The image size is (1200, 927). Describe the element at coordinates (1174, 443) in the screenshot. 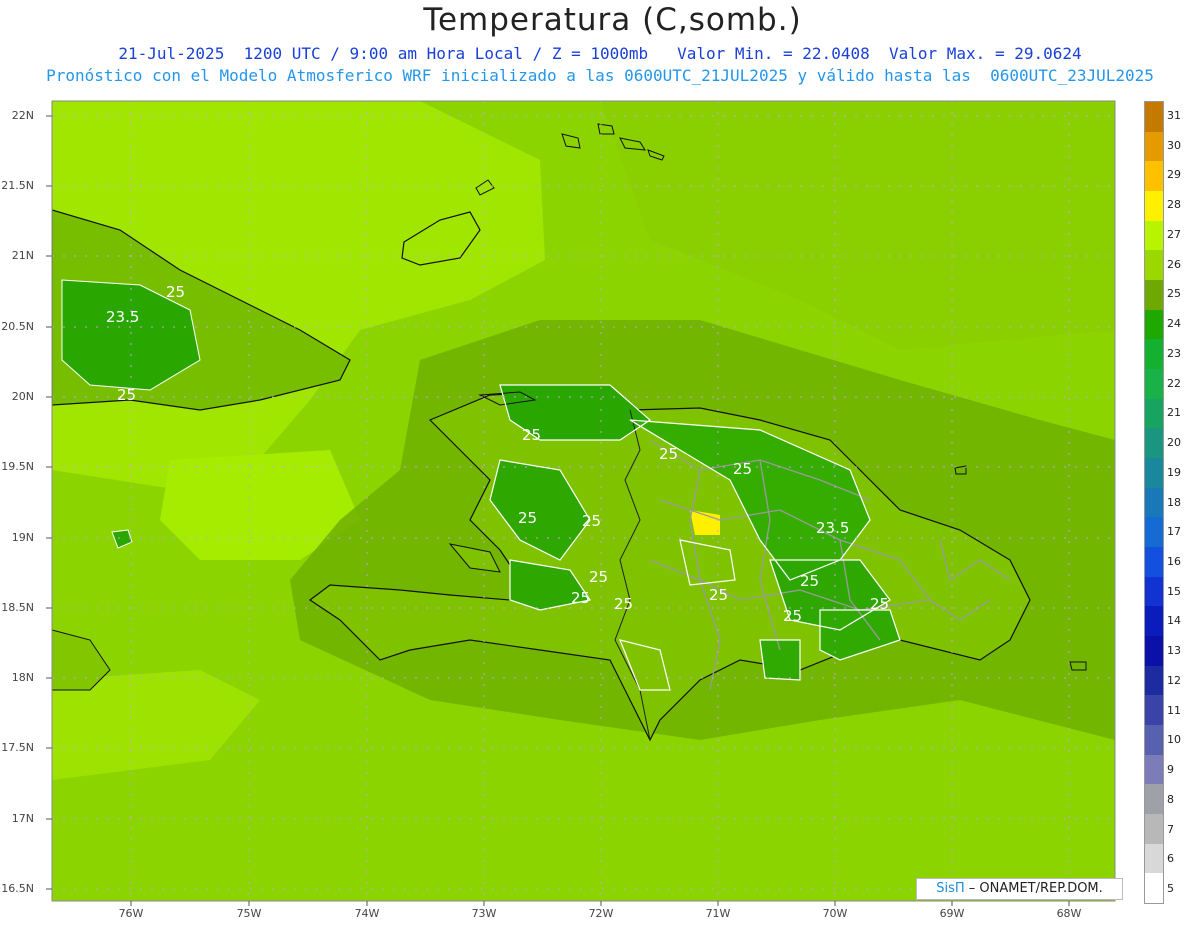

I see `colorbar-label: 20` at that location.